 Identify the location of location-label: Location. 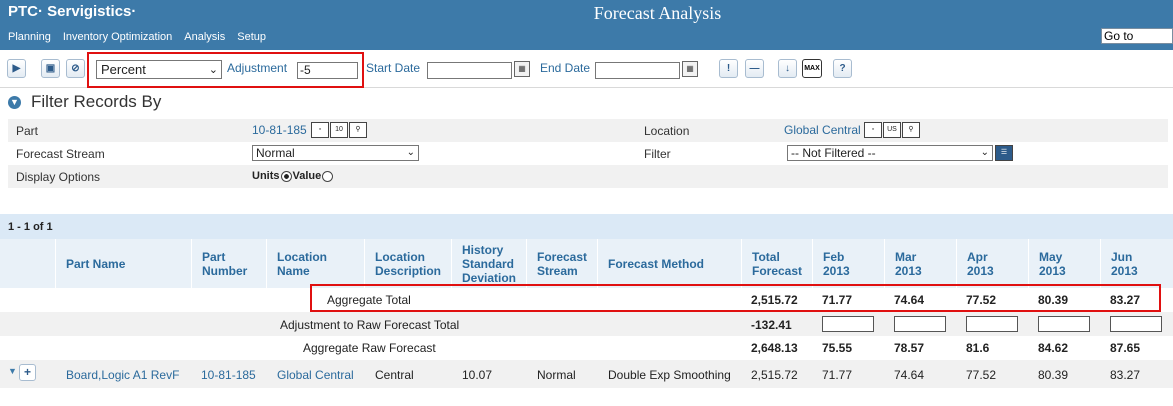
(667, 131).